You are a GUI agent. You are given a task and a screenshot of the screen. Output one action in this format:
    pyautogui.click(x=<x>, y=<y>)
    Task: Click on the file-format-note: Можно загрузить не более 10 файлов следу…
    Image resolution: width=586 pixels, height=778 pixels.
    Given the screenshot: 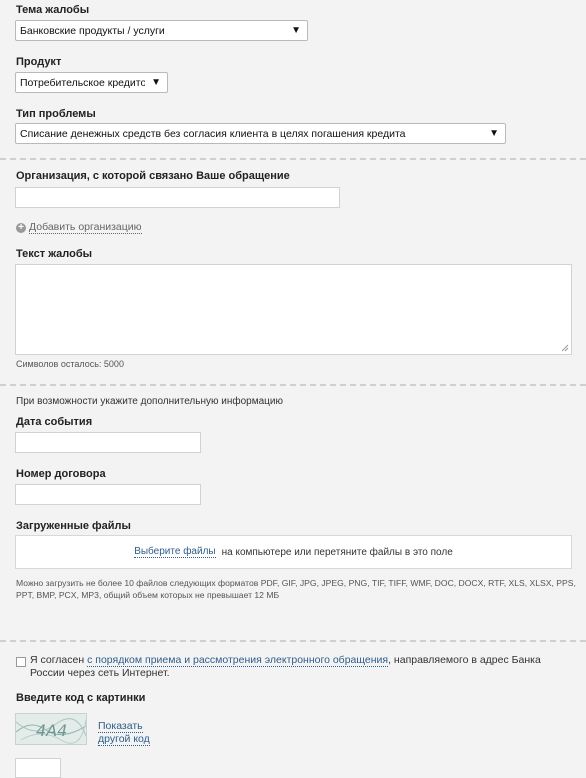 What is the action you would take?
    pyautogui.click(x=296, y=589)
    